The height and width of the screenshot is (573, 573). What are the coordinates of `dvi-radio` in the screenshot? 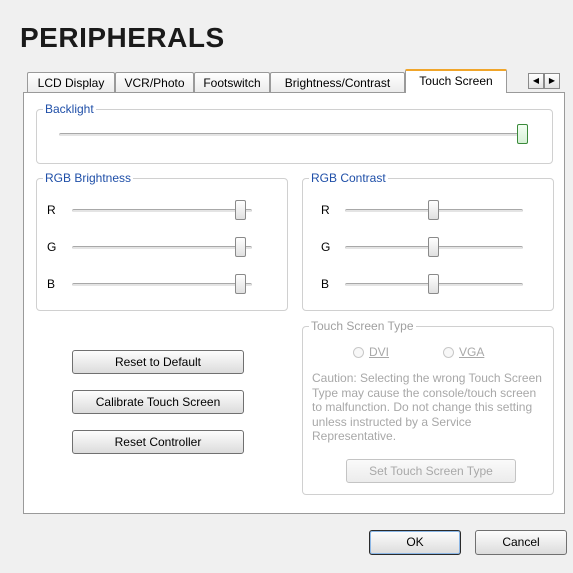 It's located at (358, 352).